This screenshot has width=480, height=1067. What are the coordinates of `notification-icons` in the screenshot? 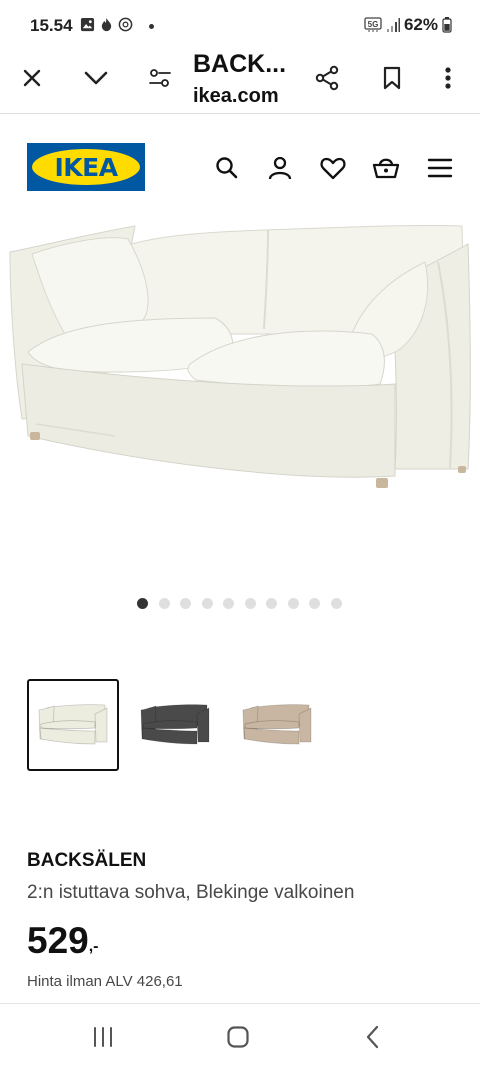 It's located at (106, 24).